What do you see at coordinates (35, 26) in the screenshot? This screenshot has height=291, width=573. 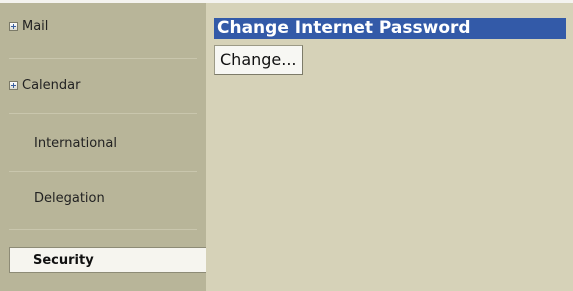 I see `sidebar-item-label: Mail` at bounding box center [35, 26].